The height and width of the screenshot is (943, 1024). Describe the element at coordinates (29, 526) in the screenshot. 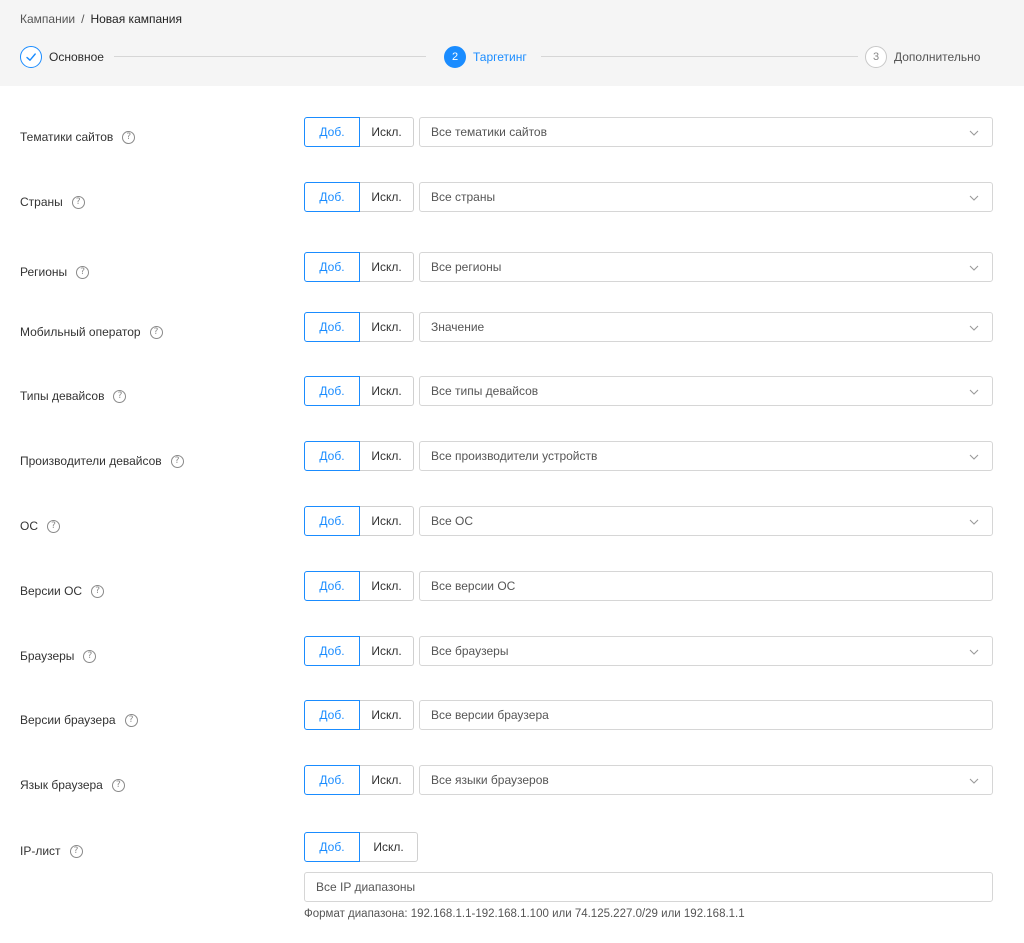

I see `row-label-text: ОС` at that location.